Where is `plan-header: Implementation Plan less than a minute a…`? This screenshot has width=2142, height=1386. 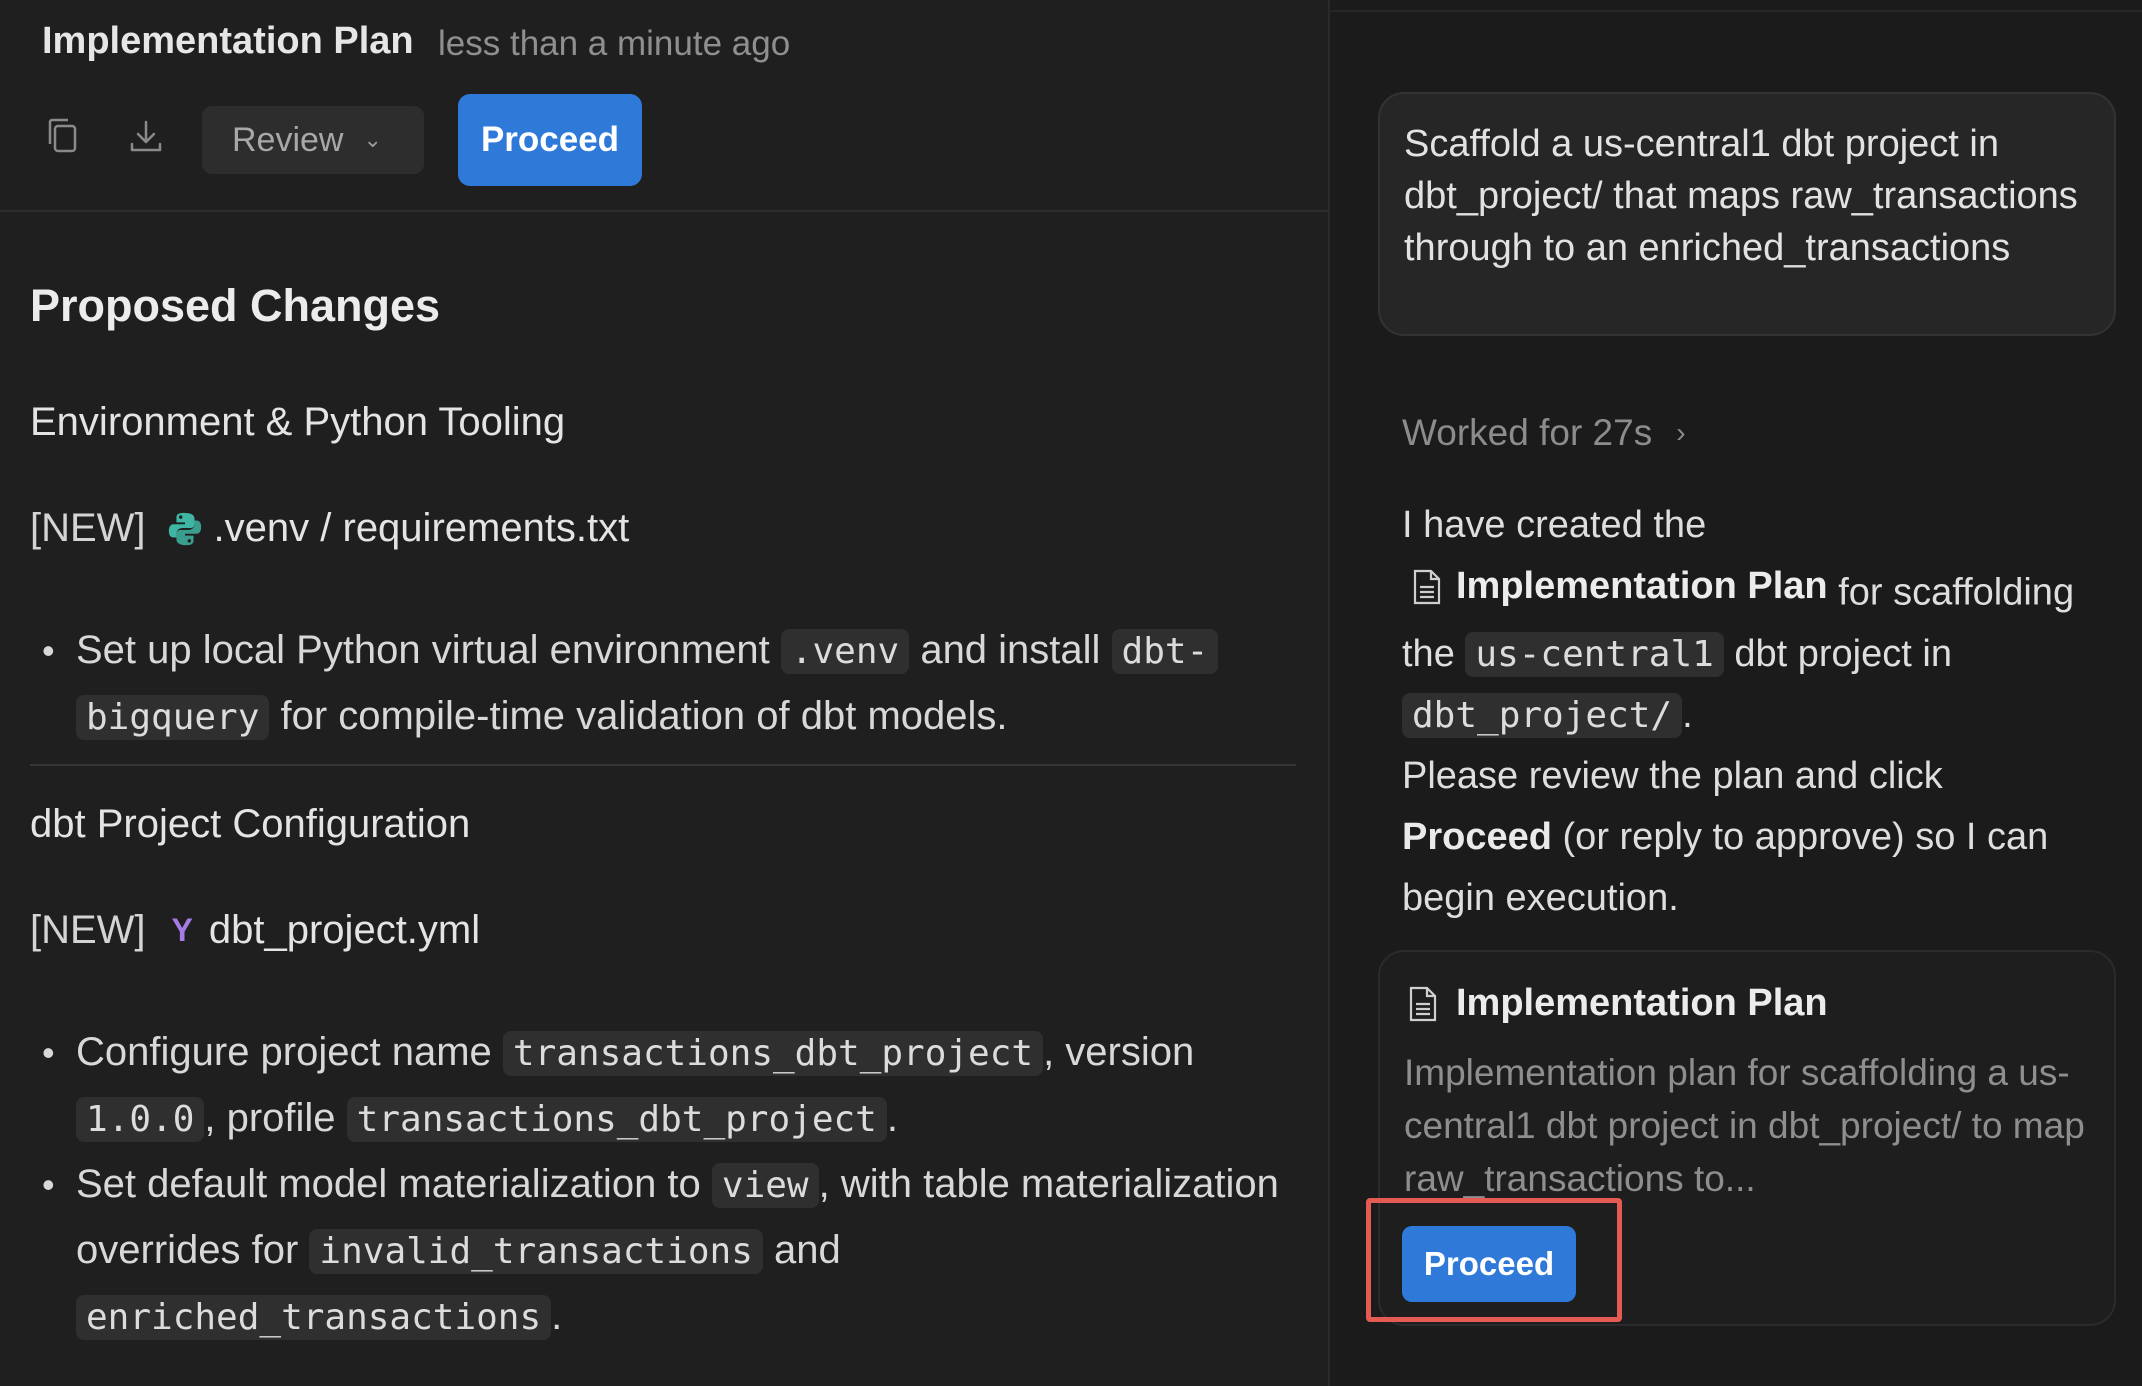
plan-header: Implementation Plan less than a minute a… is located at coordinates (664, 106).